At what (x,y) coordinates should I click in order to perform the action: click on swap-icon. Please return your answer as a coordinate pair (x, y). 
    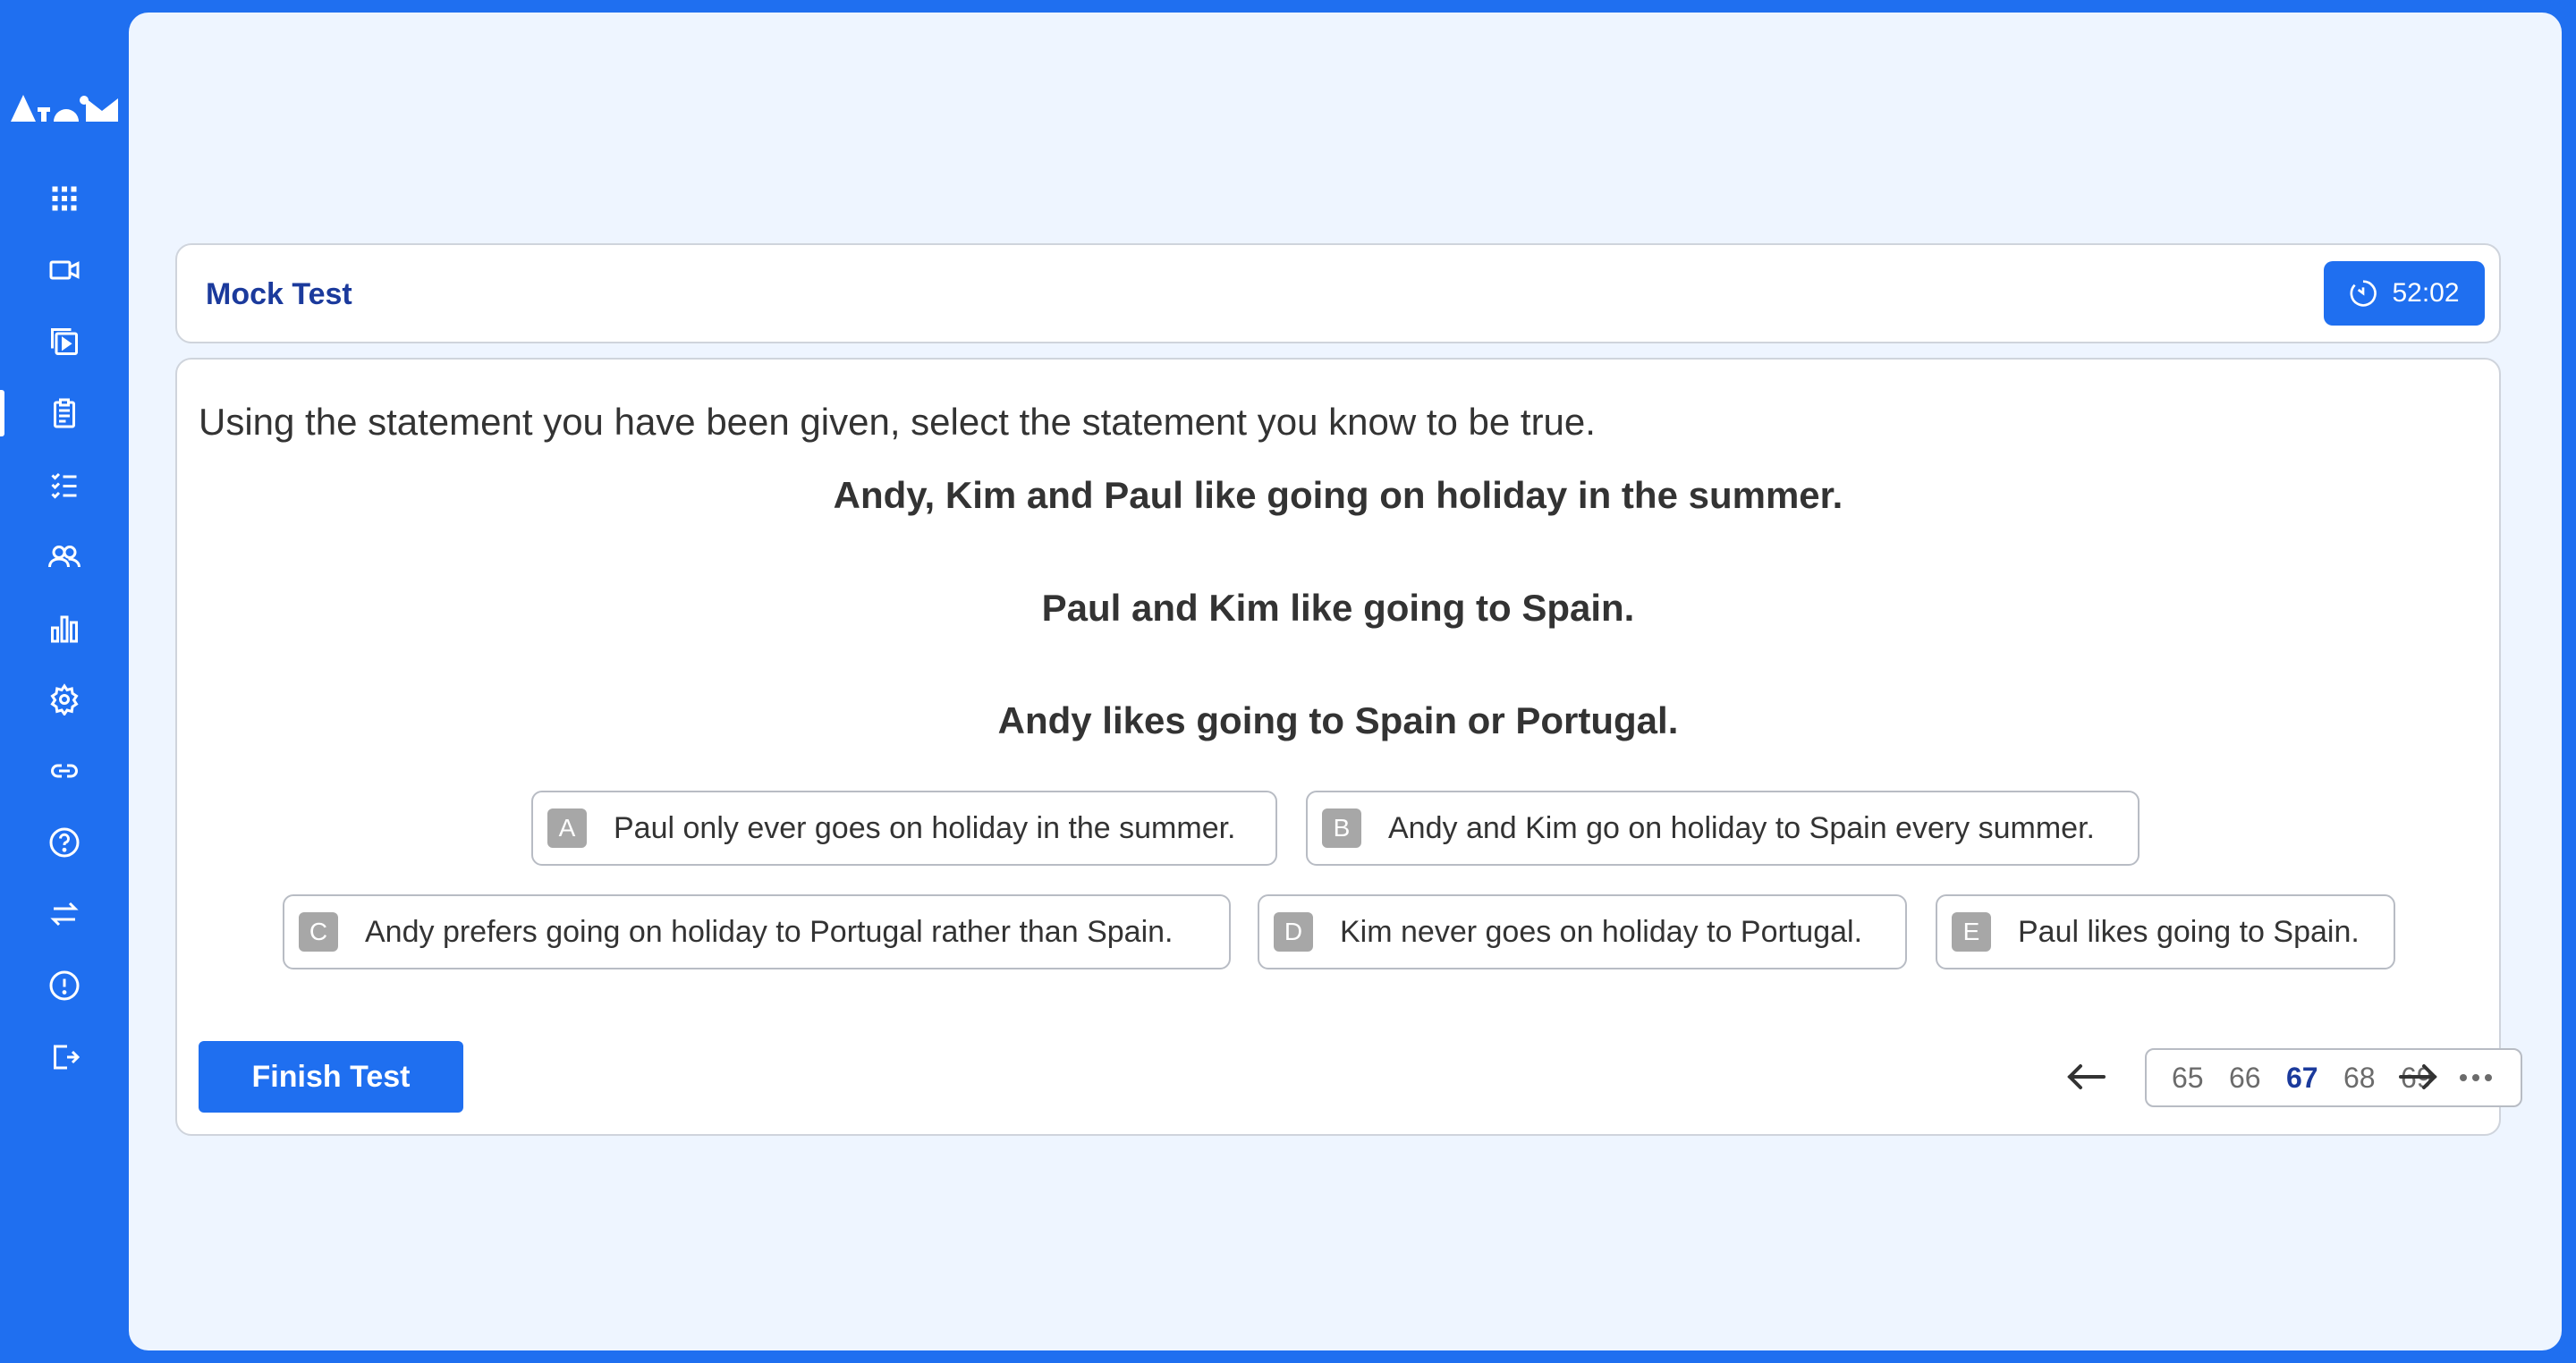
    Looking at the image, I should click on (64, 915).